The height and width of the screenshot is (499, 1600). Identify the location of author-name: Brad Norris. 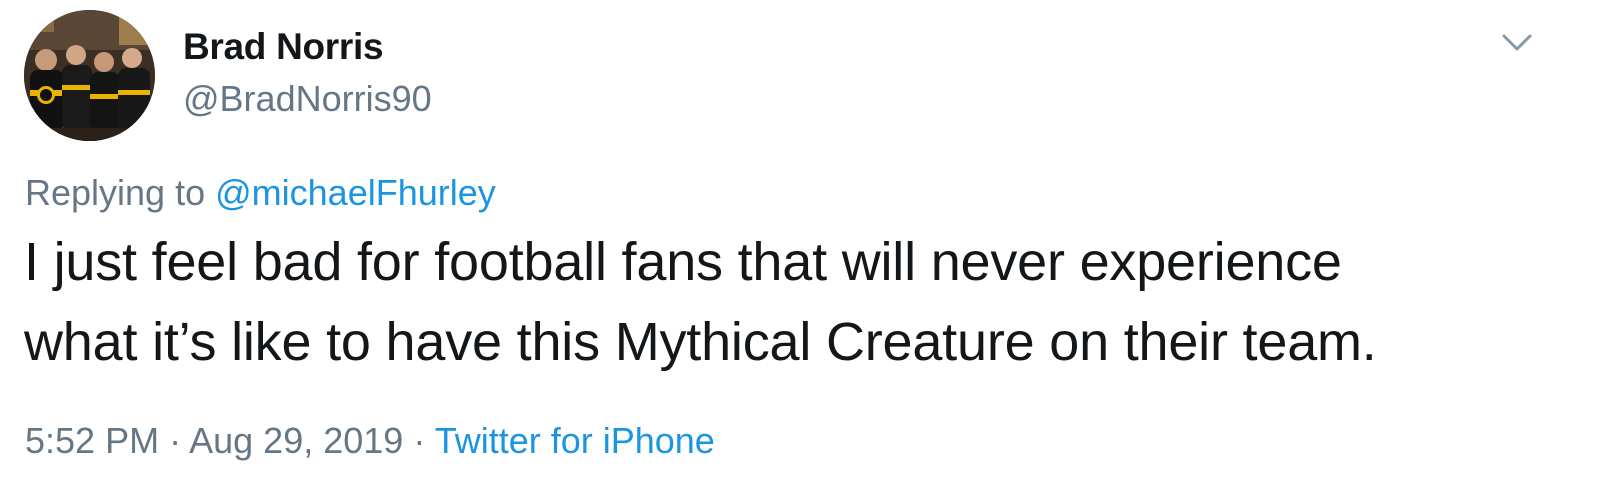
(283, 47).